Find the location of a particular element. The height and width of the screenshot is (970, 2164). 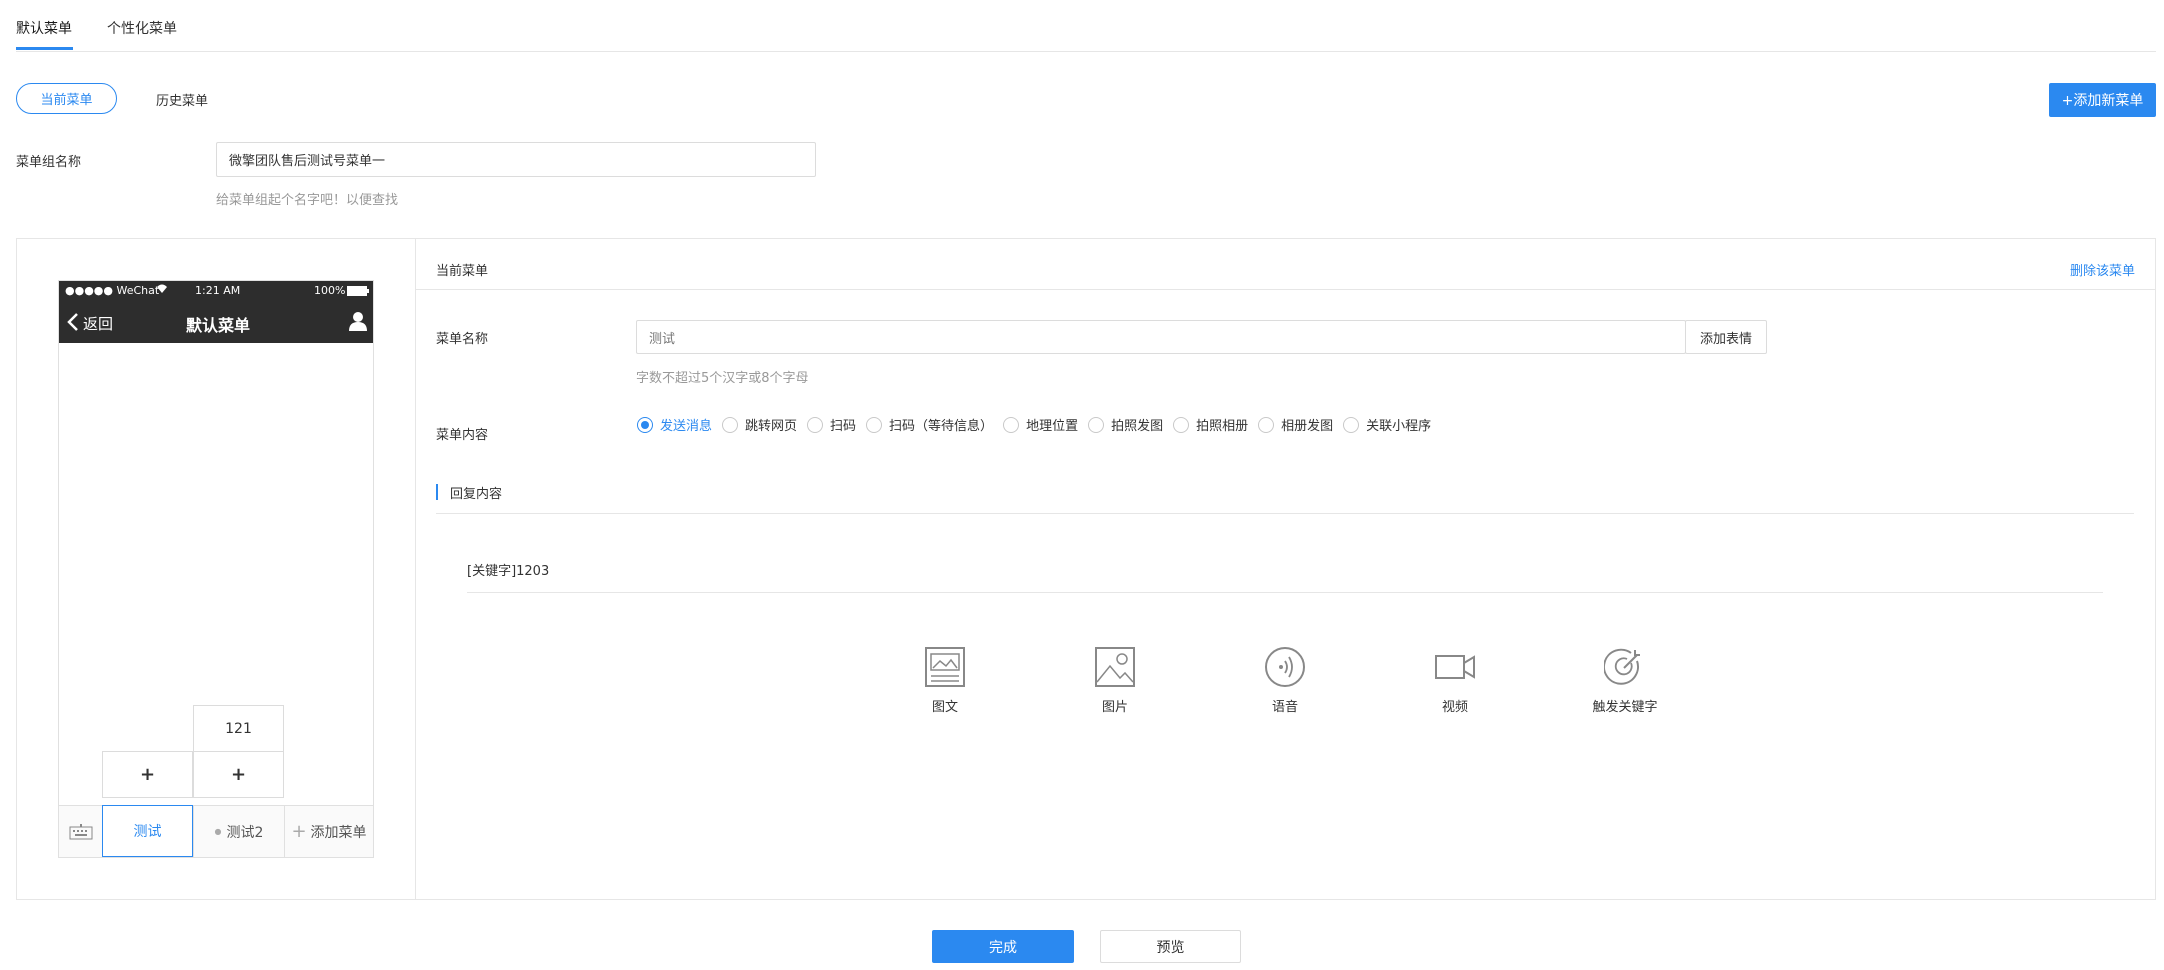

status-time: 1:21 AM is located at coordinates (218, 290).